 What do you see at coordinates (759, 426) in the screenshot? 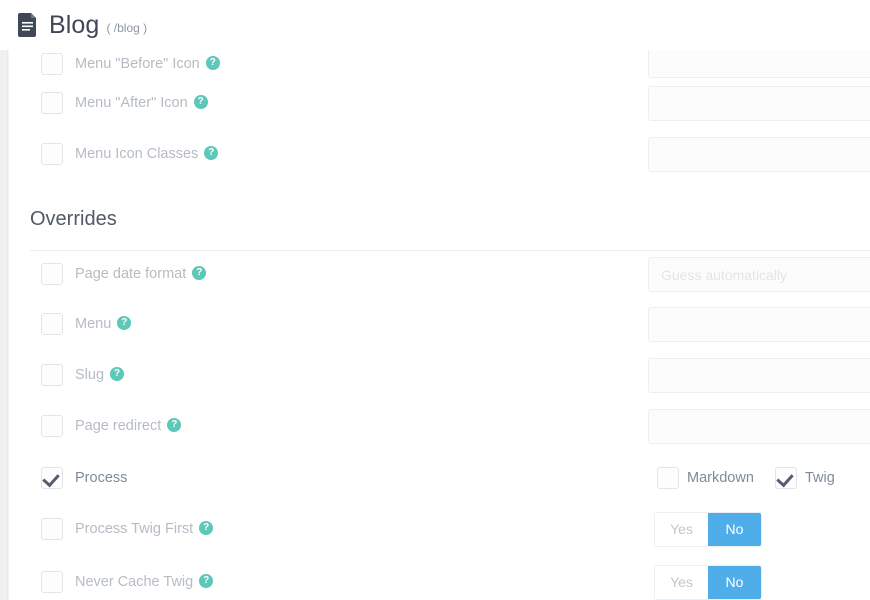
I see `text-input-page-redirect` at bounding box center [759, 426].